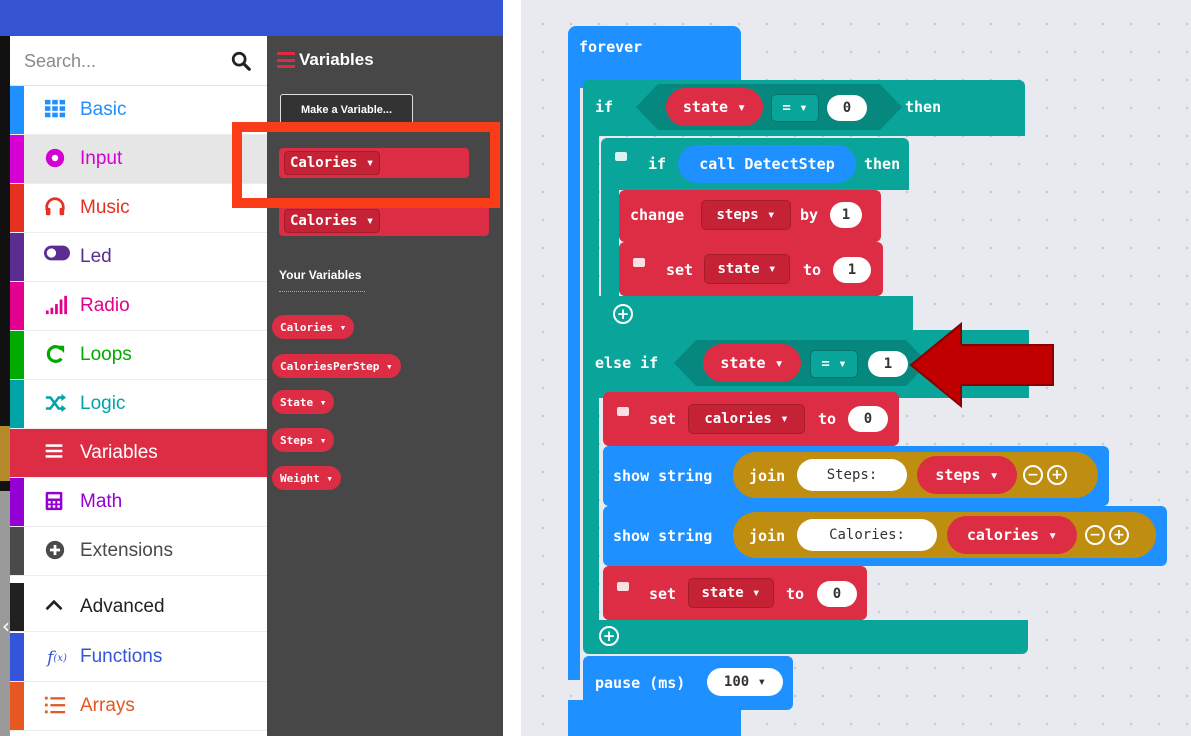 The width and height of the screenshot is (1191, 736). I want to click on search-icon, so click(241, 61).